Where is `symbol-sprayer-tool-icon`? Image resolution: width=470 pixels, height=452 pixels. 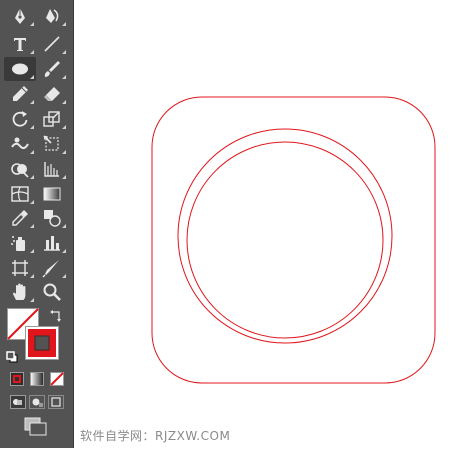 symbol-sprayer-tool-icon is located at coordinates (20, 243).